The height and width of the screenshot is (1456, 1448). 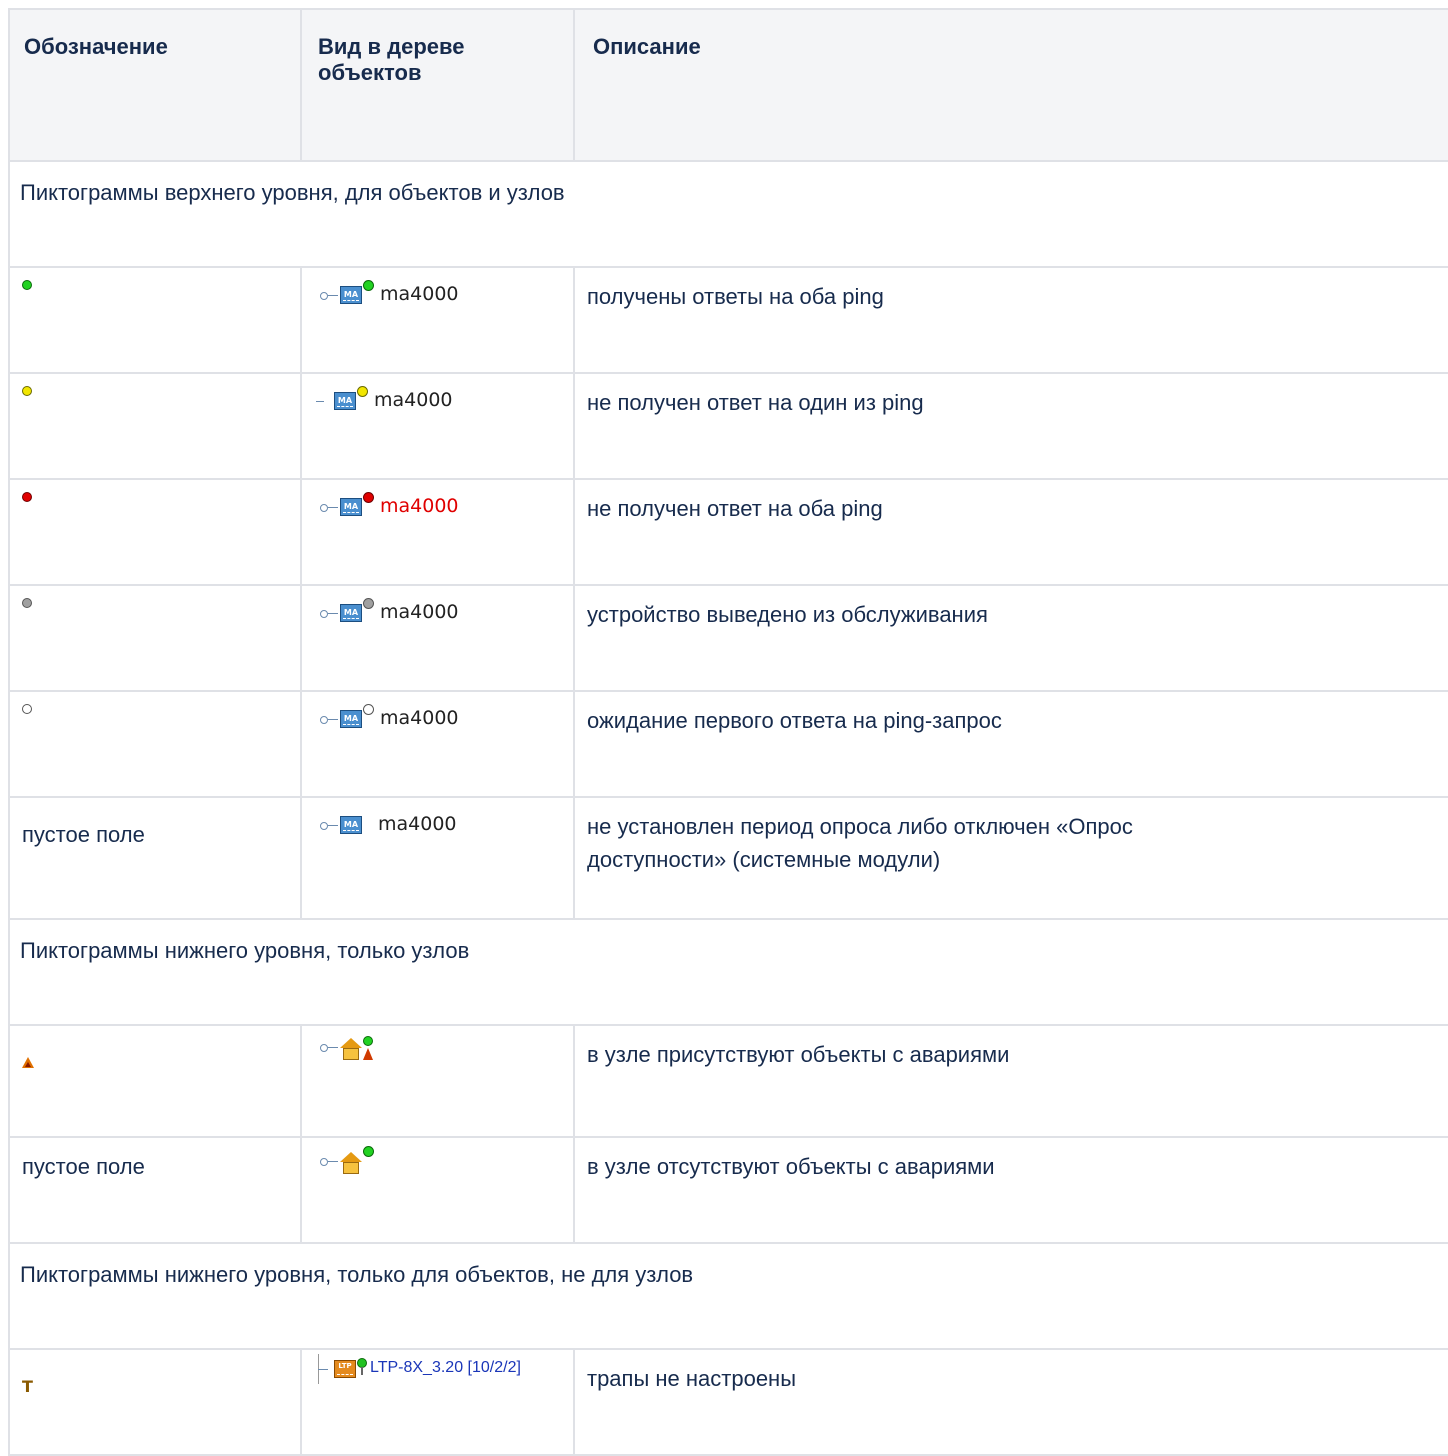 I want to click on header-tree-view-line1: Вид в дереве, so click(x=391, y=46).